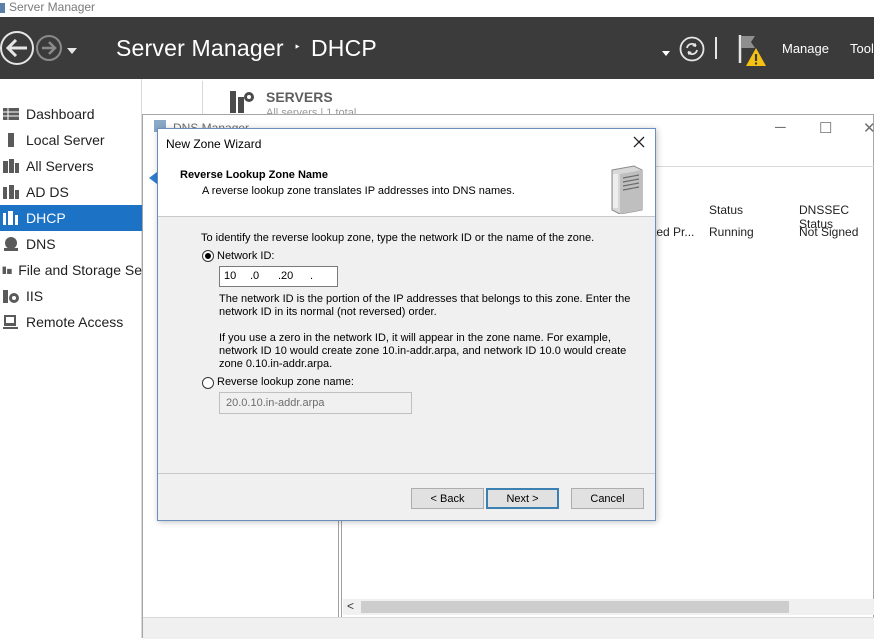  What do you see at coordinates (350, 606) in the screenshot?
I see `scroll-left-icon: <` at bounding box center [350, 606].